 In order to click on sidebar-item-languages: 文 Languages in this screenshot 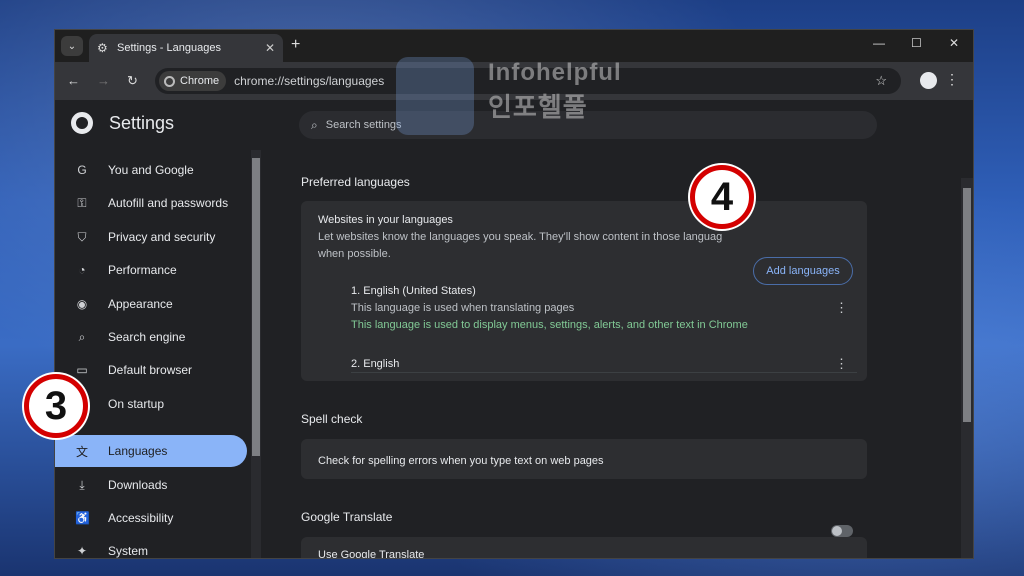, I will do `click(151, 451)`.